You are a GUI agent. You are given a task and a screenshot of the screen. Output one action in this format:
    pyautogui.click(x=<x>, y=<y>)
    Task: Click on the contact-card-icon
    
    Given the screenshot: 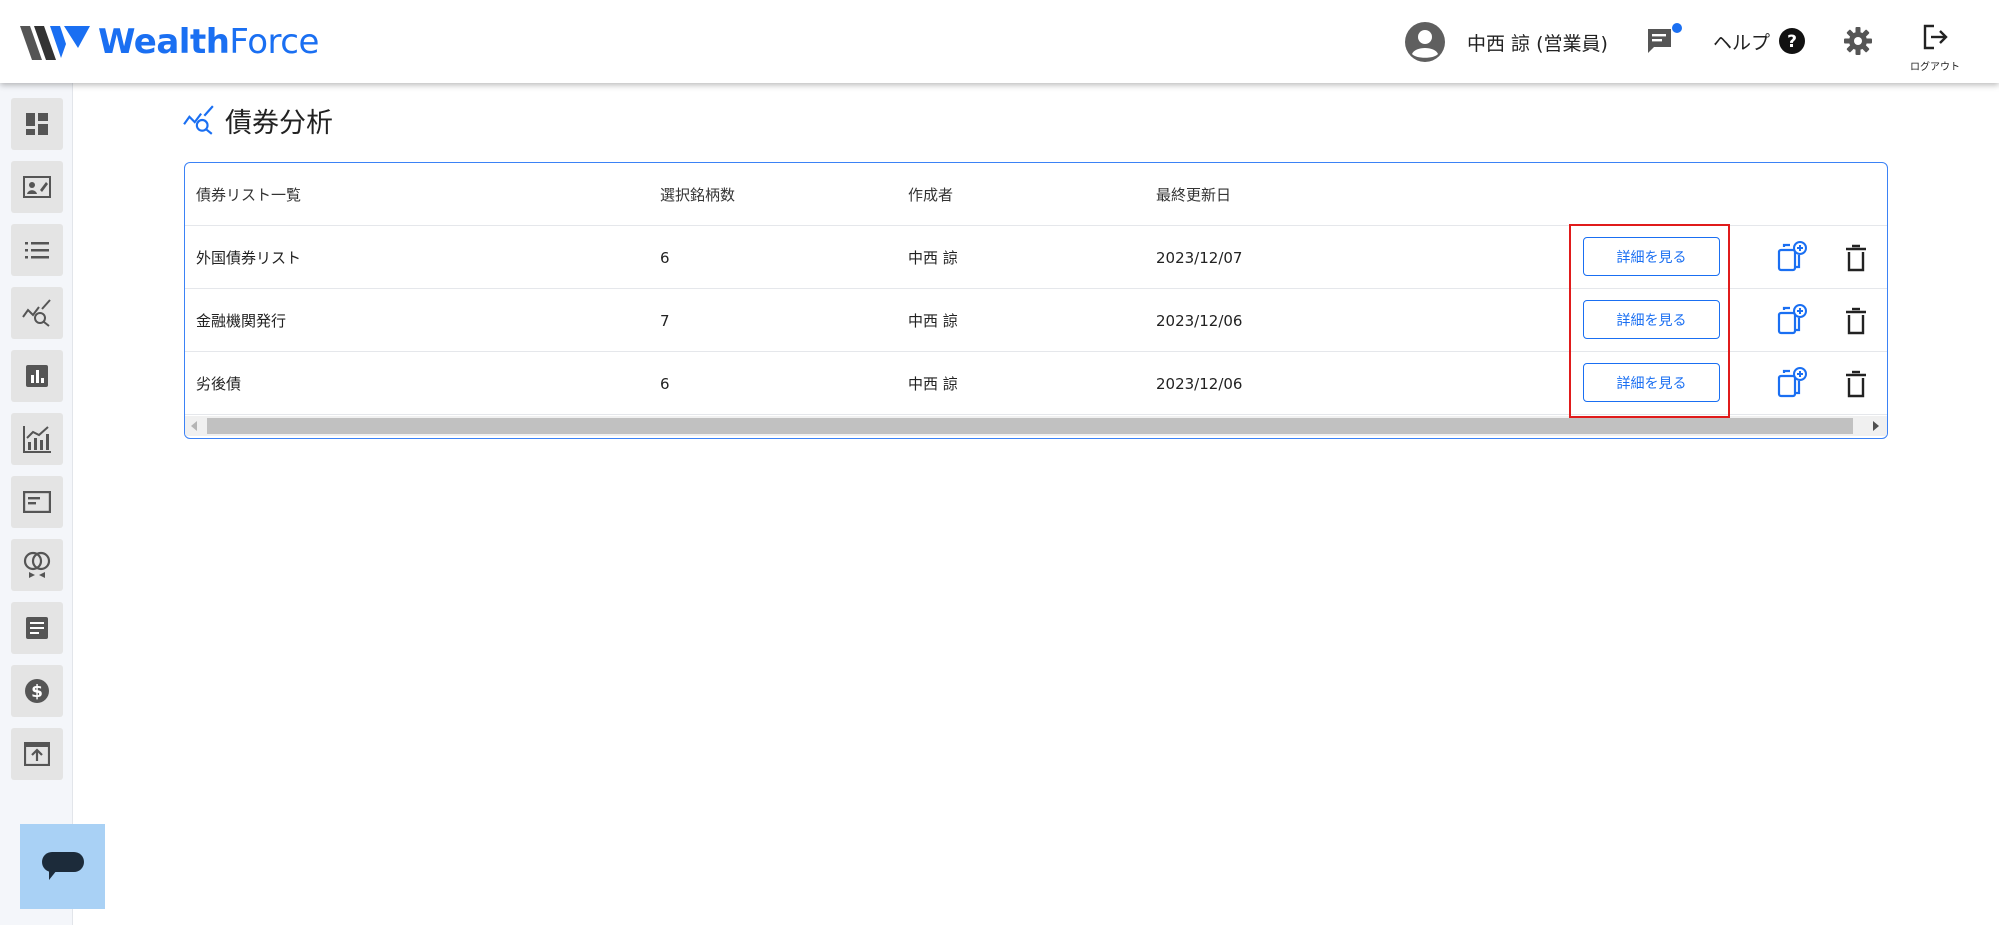 What is the action you would take?
    pyautogui.click(x=37, y=187)
    